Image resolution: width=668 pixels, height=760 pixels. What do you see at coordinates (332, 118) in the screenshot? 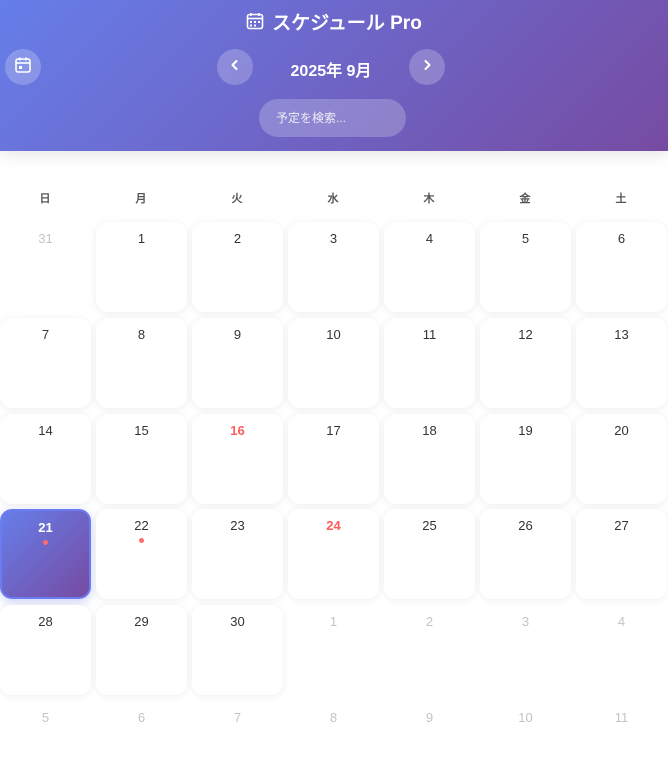
I see `search-input` at bounding box center [332, 118].